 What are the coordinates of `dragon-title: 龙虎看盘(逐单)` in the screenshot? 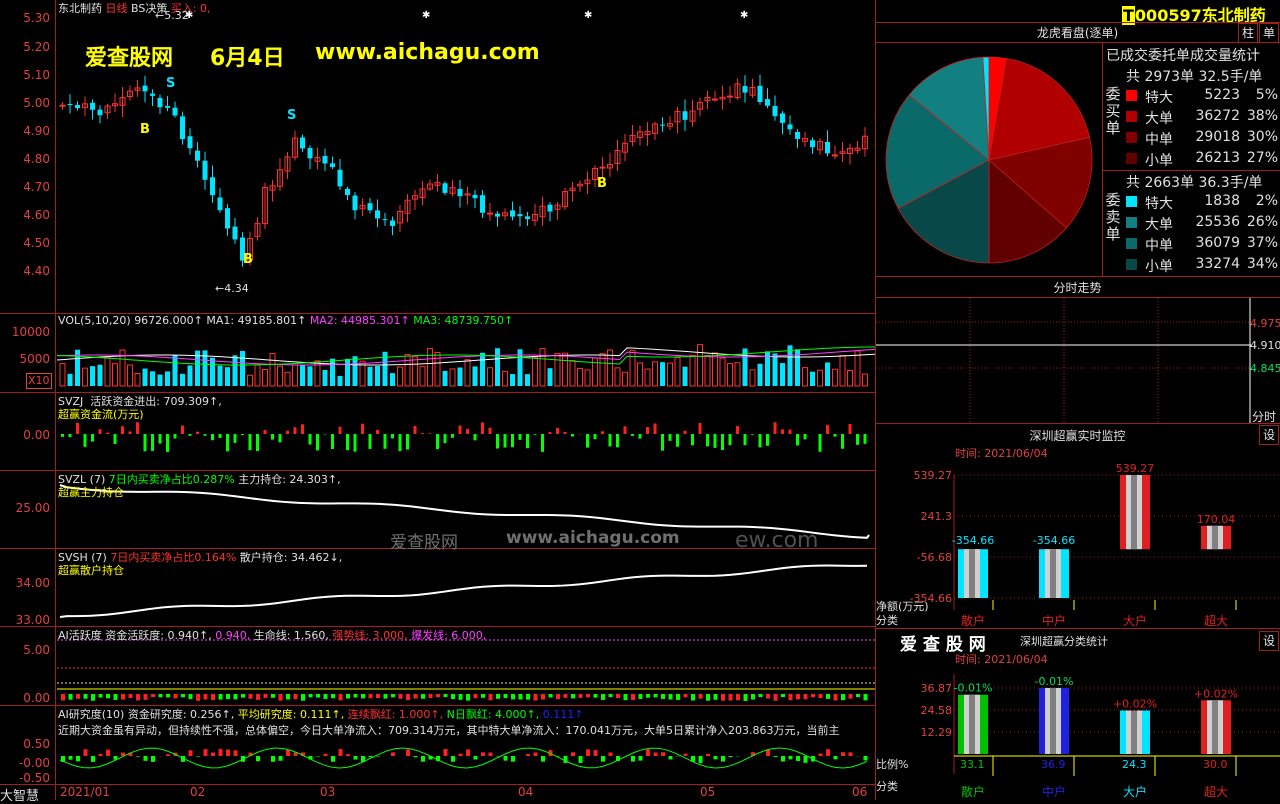 It's located at (1077, 32).